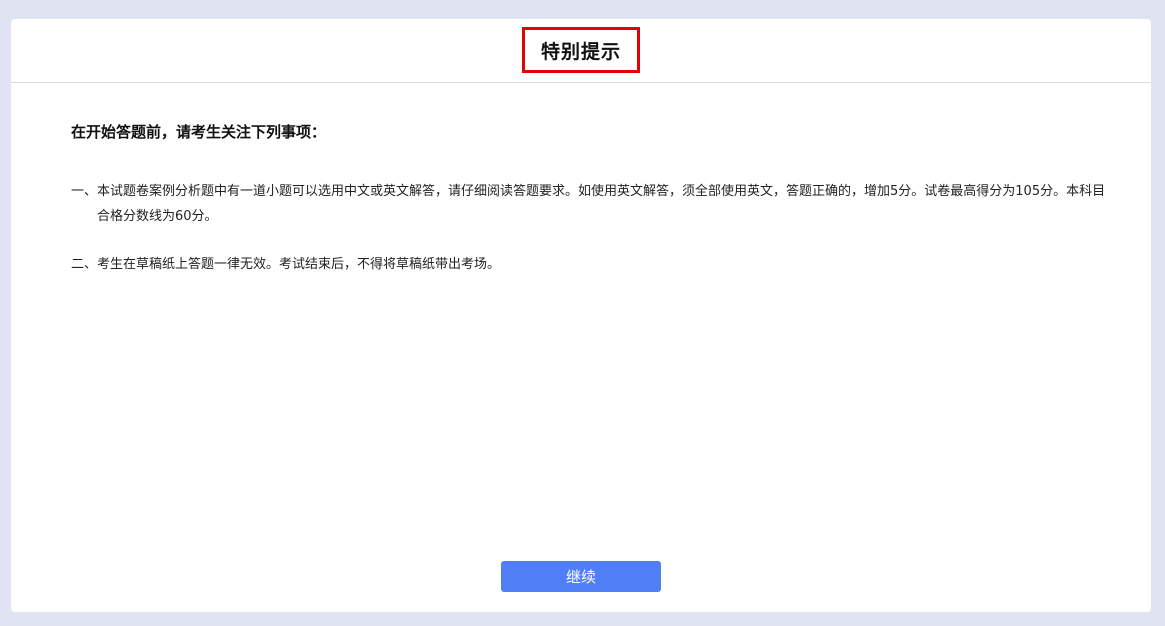 The image size is (1165, 626). I want to click on notice-item-1-prefix: 一、, so click(84, 191).